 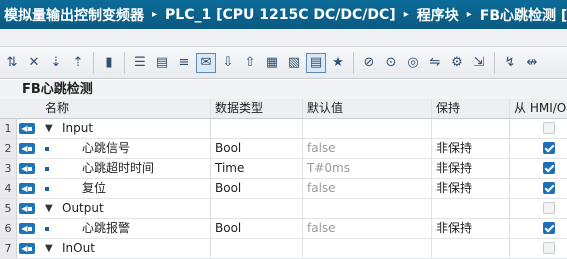 I want to click on row-number: 1, so click(x=8, y=128).